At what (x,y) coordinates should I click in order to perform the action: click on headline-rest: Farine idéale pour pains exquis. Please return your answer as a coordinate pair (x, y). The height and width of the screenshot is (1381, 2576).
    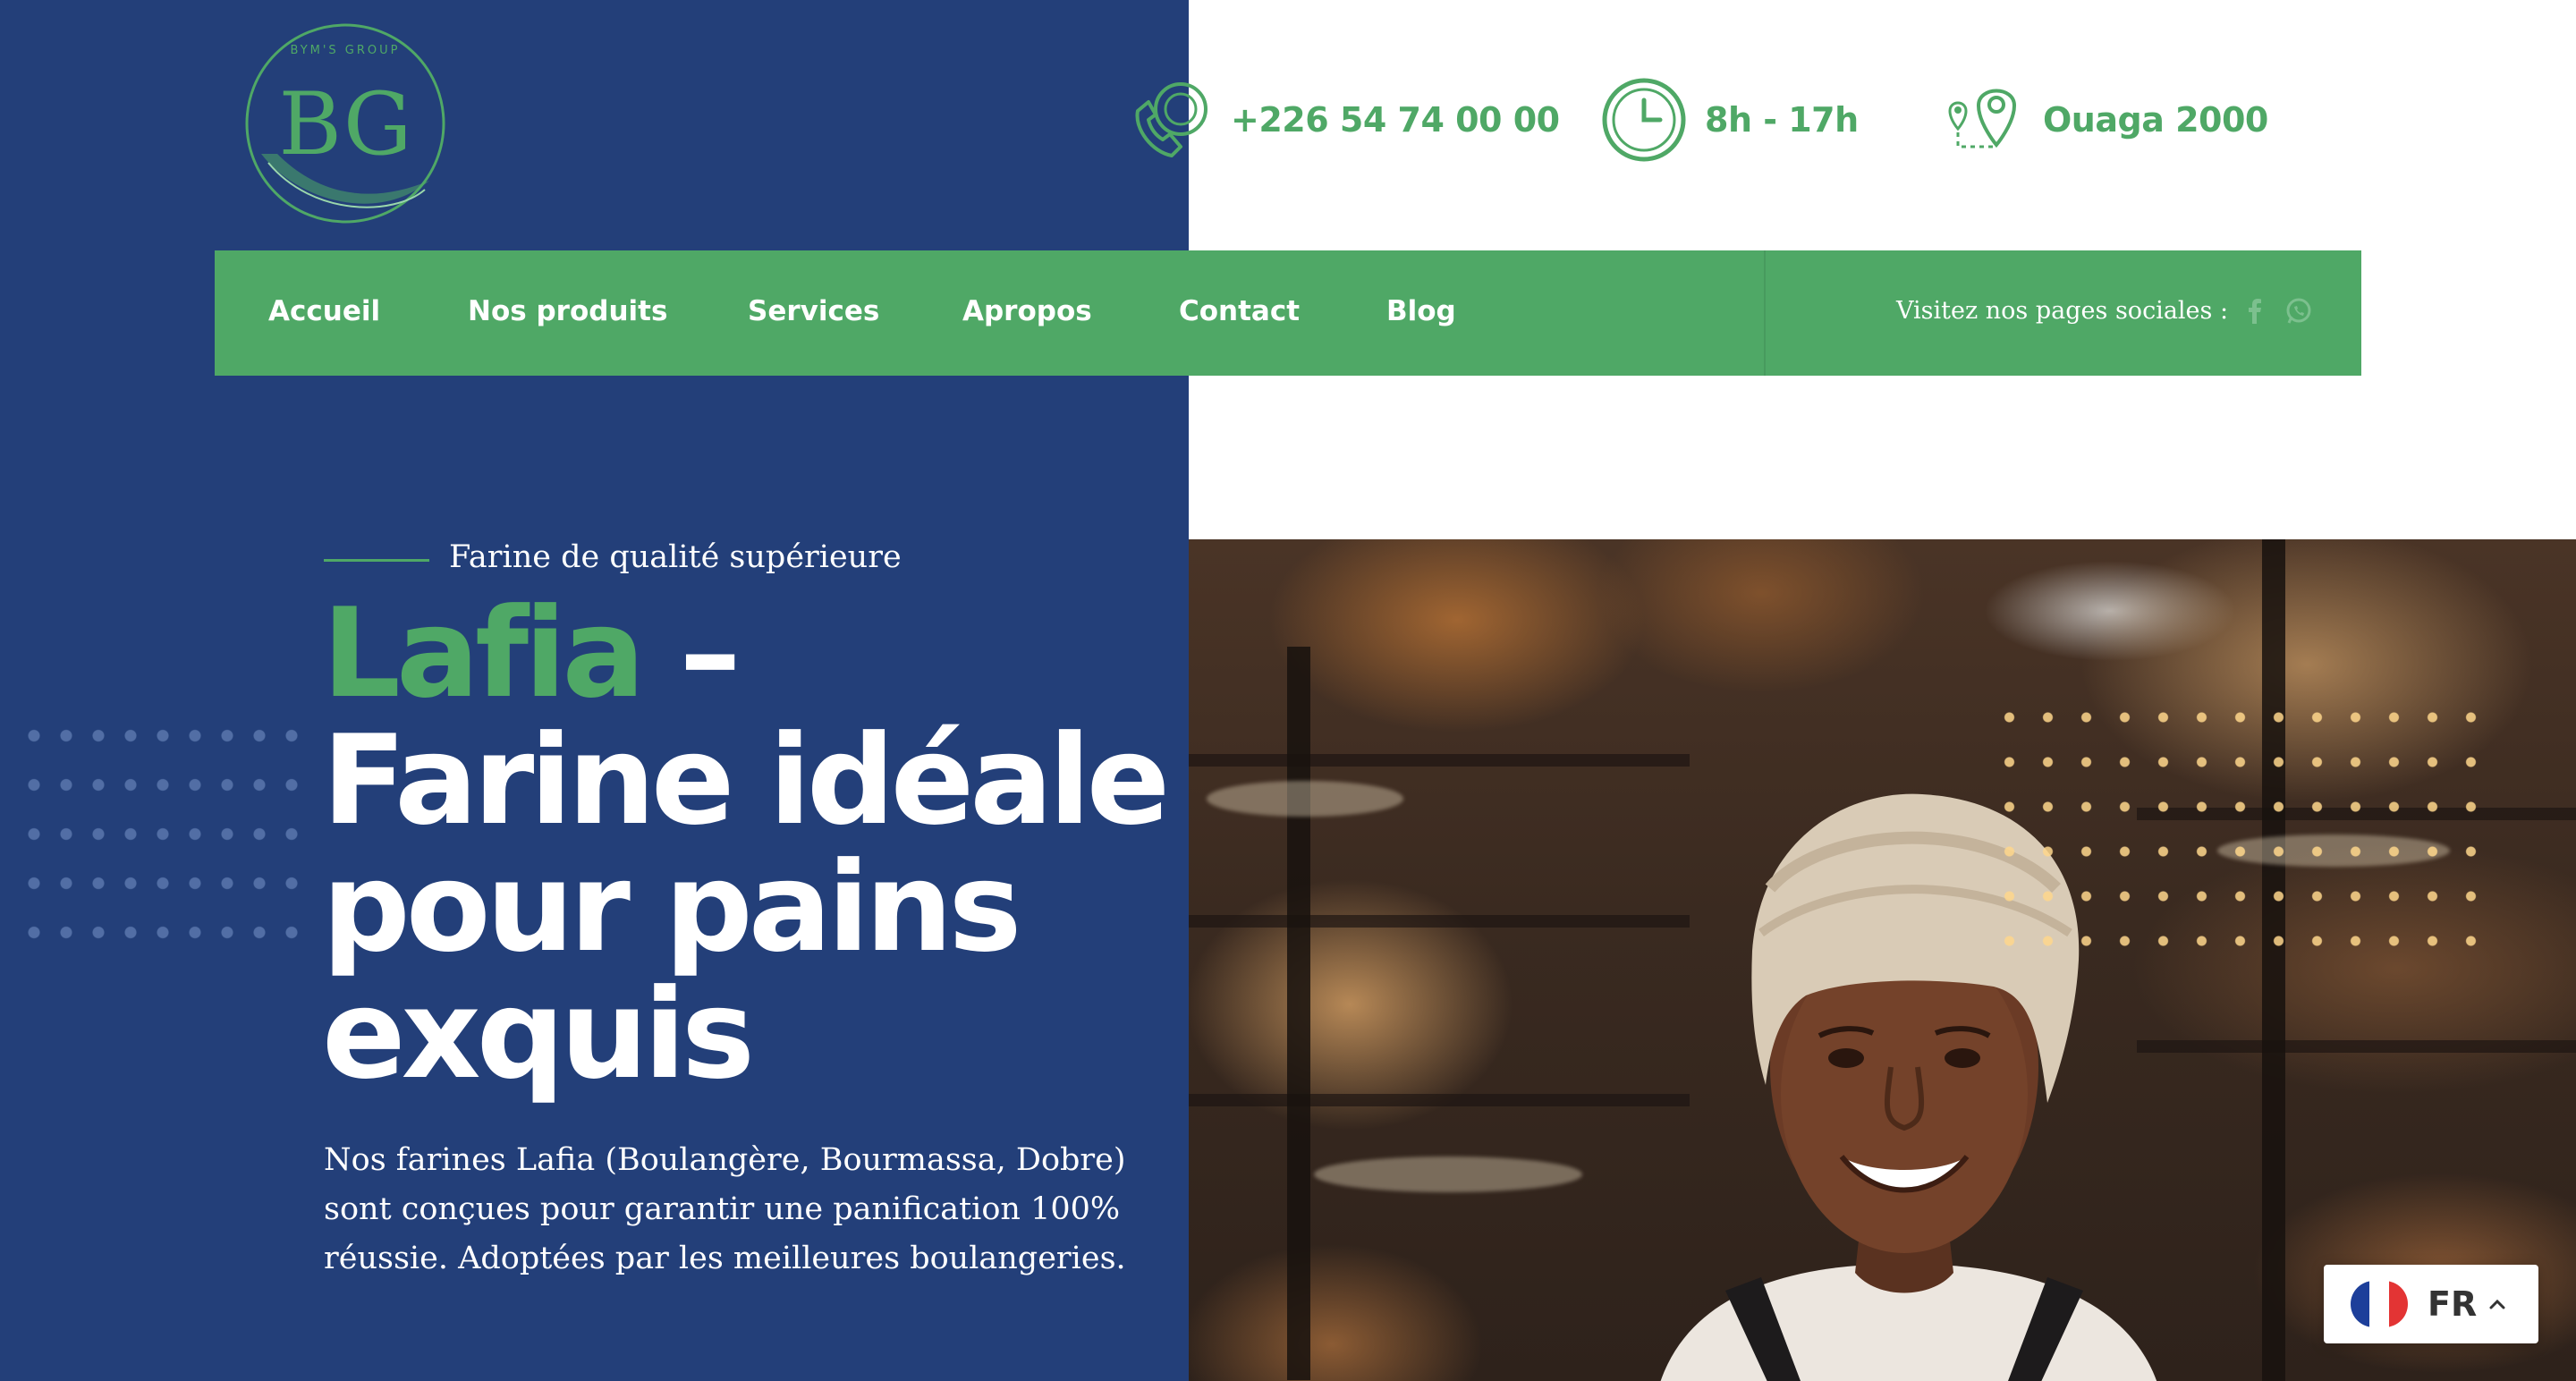
    Looking at the image, I should click on (746, 907).